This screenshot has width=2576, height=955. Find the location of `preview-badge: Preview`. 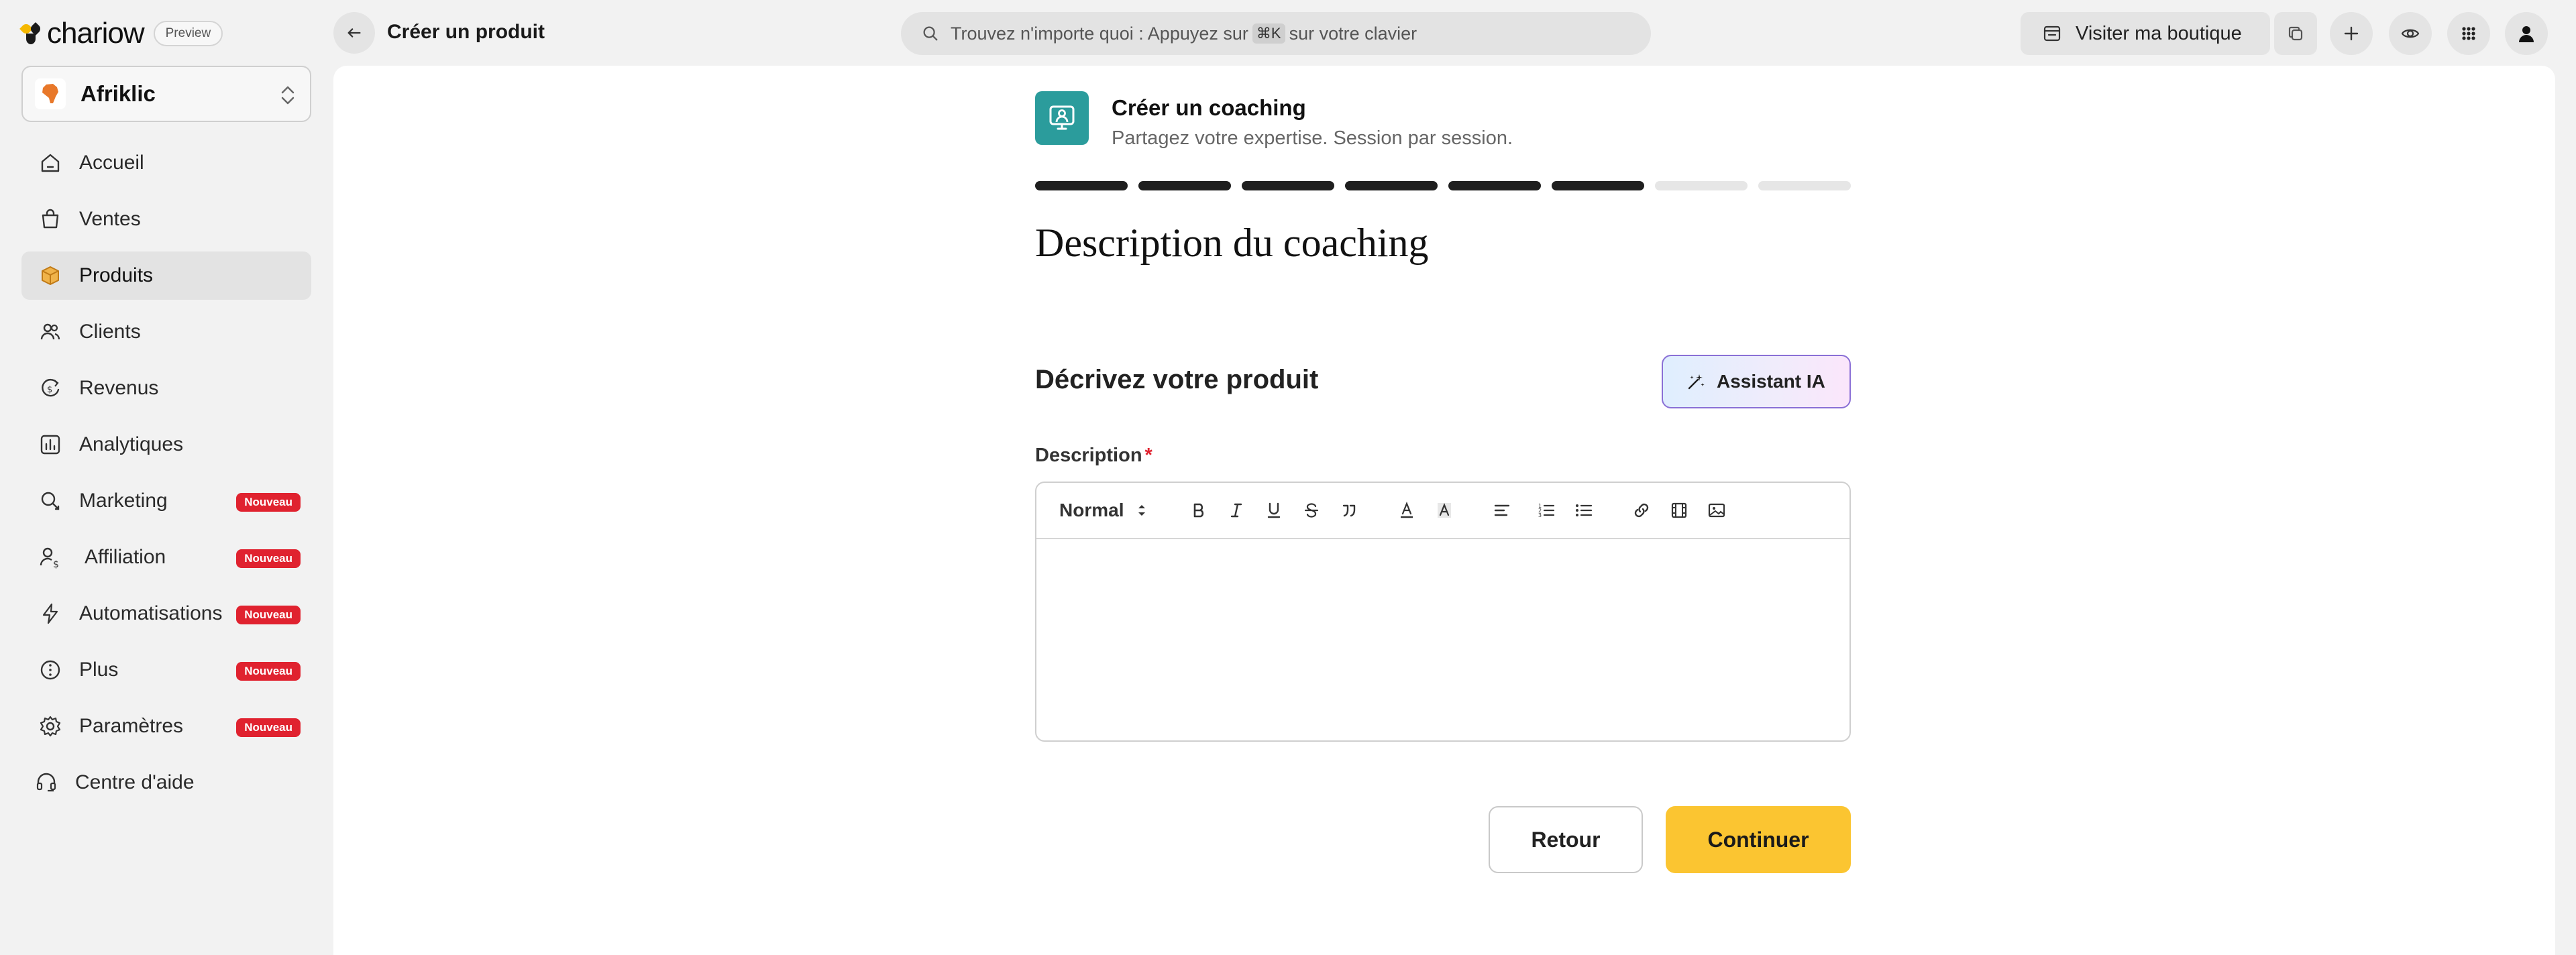

preview-badge: Preview is located at coordinates (188, 33).